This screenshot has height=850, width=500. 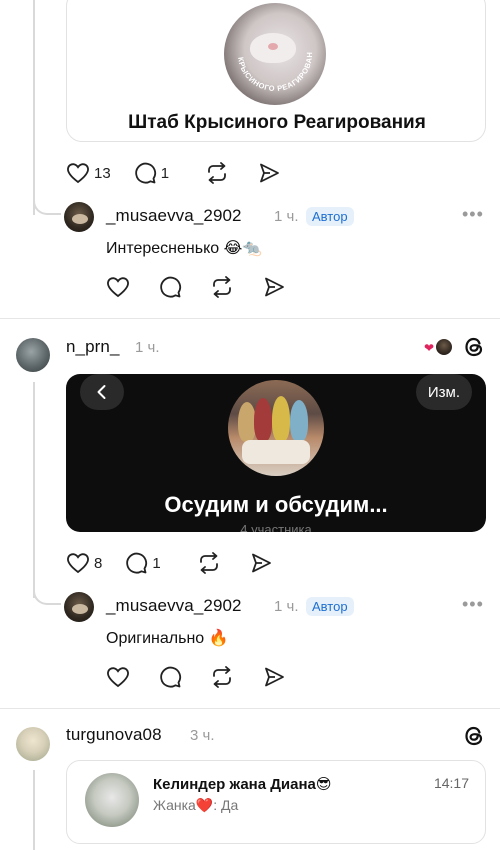 I want to click on post1-actions: 13 1, so click(x=184, y=173).